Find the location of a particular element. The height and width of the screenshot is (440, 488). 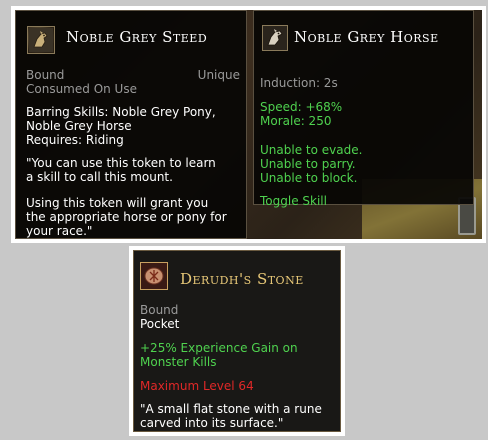

stone-xp-2: Monster Kills is located at coordinates (178, 362).